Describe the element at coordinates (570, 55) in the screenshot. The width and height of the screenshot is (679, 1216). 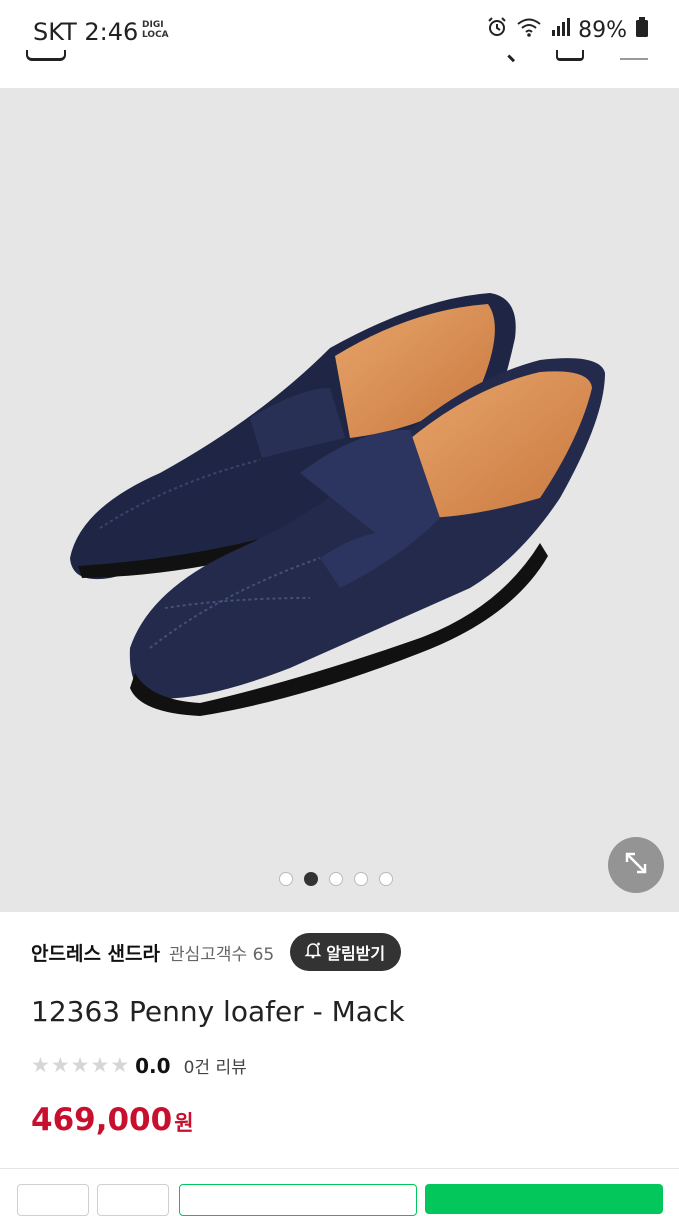
I see `cart-icon-edge` at that location.